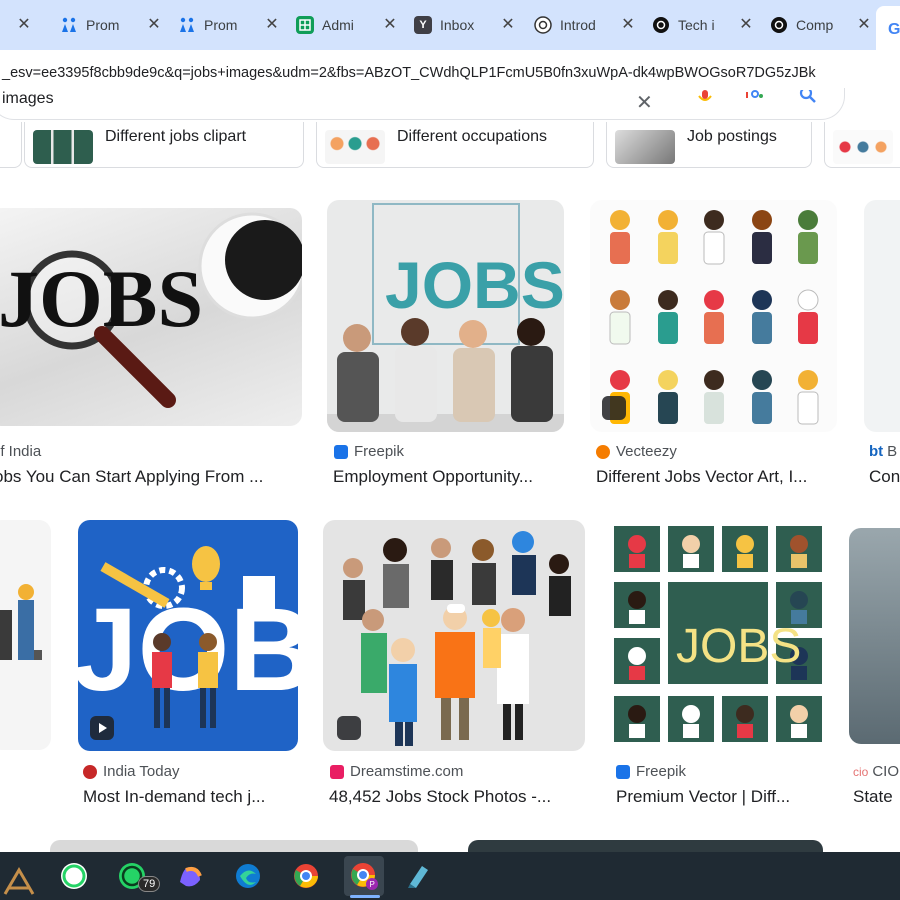  I want to click on tab-title: Inbox, so click(457, 25).